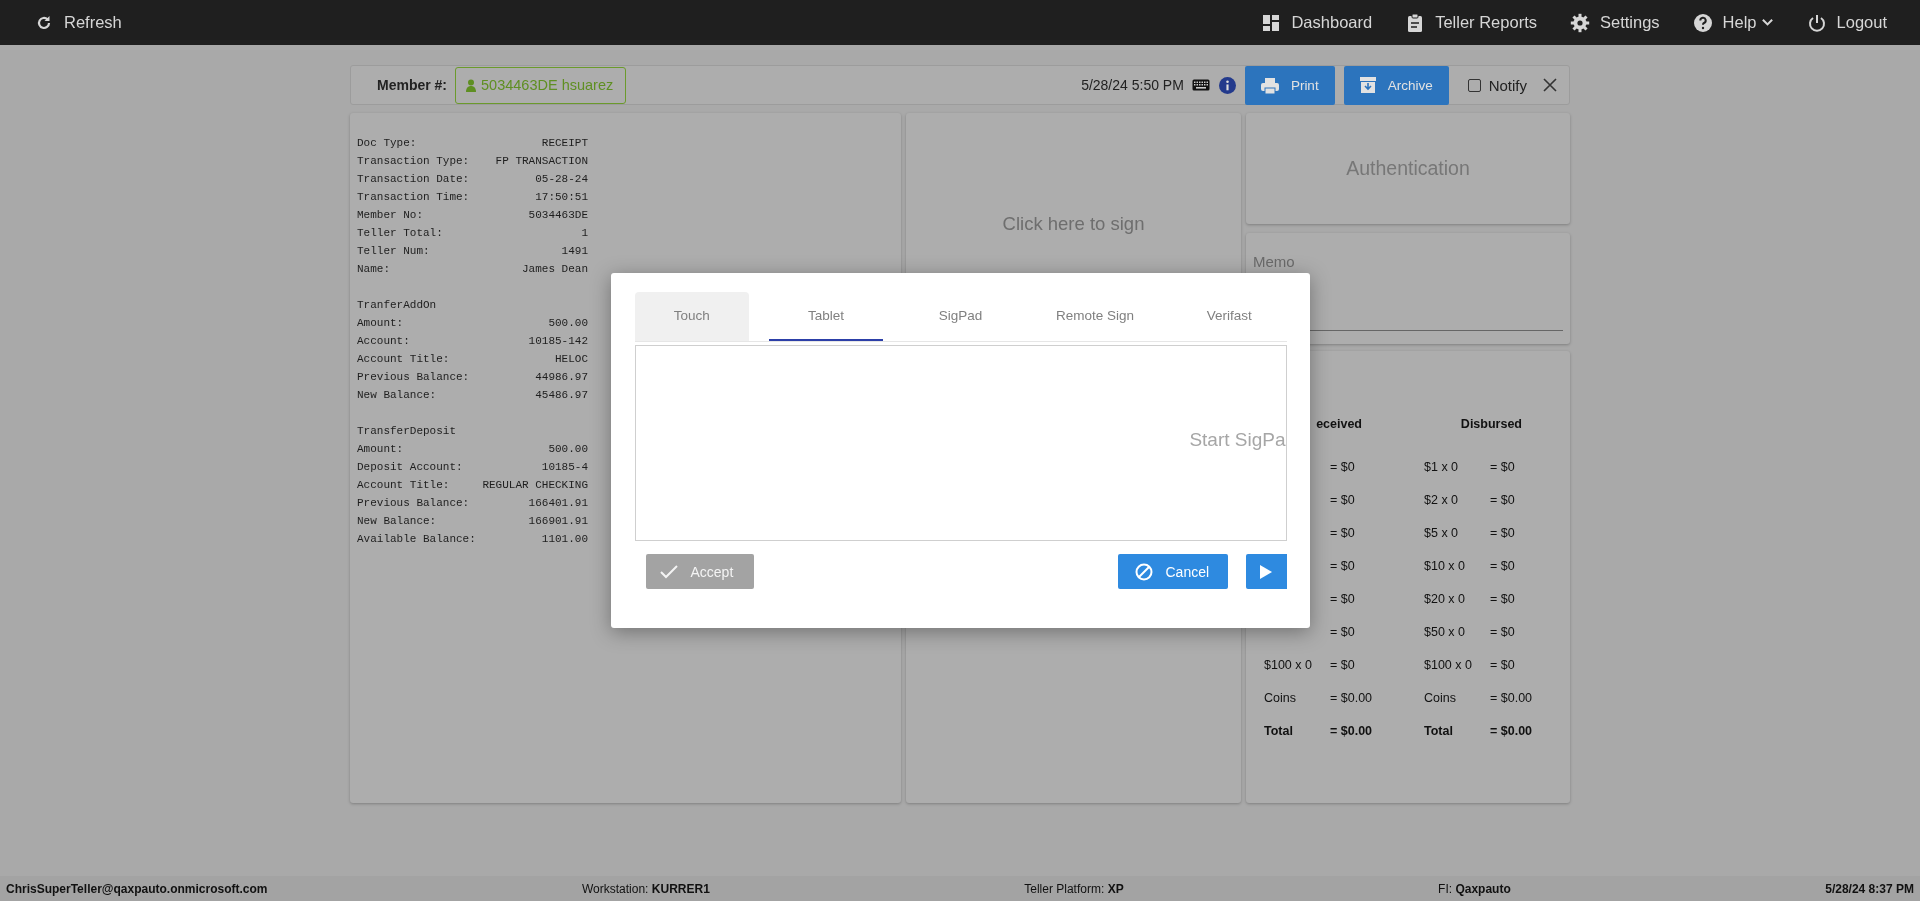  I want to click on receipt-value: 1101.00, so click(564, 539).